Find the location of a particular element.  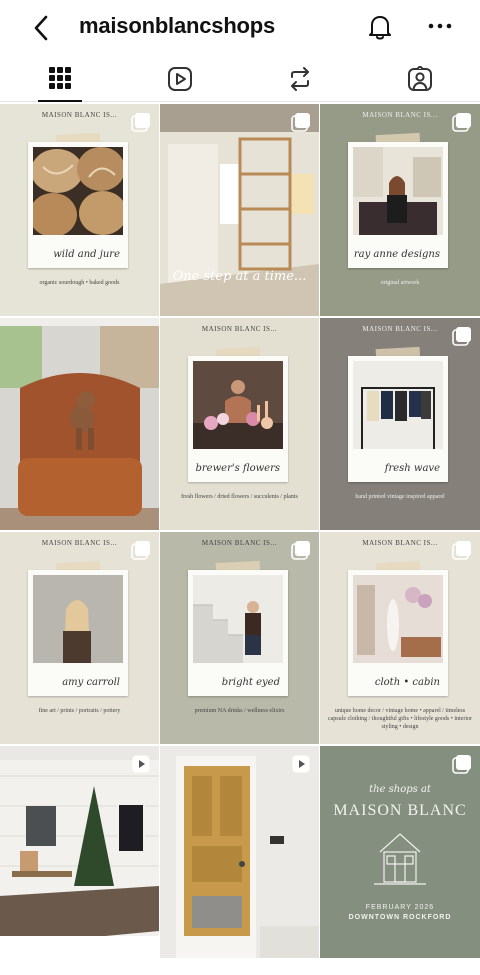

post-caption: wild and jure is located at coordinates (86, 254).